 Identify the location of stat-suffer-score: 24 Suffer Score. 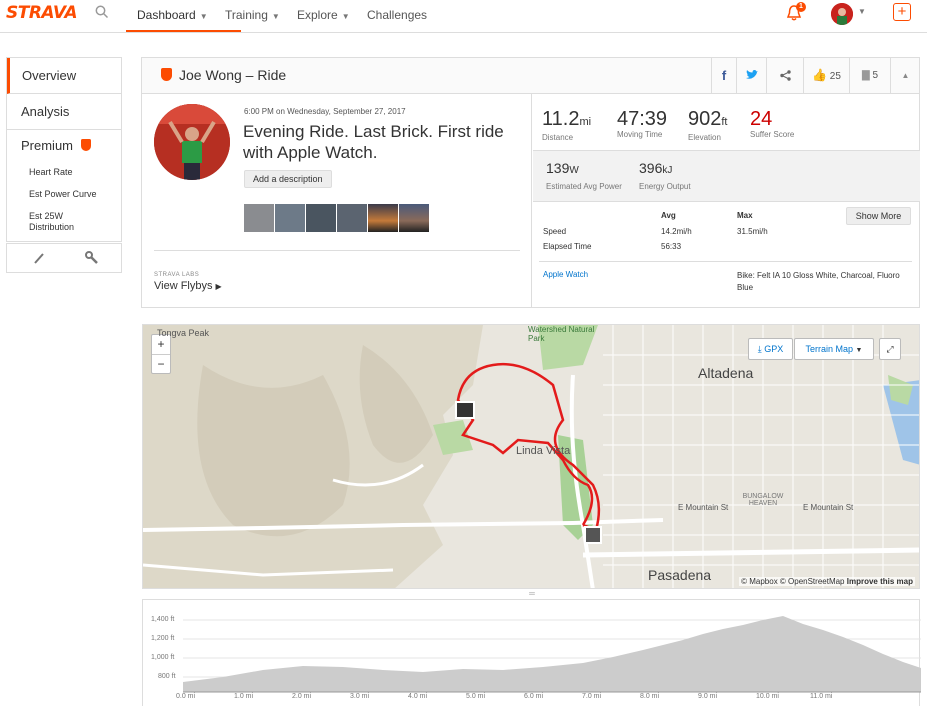
(772, 123).